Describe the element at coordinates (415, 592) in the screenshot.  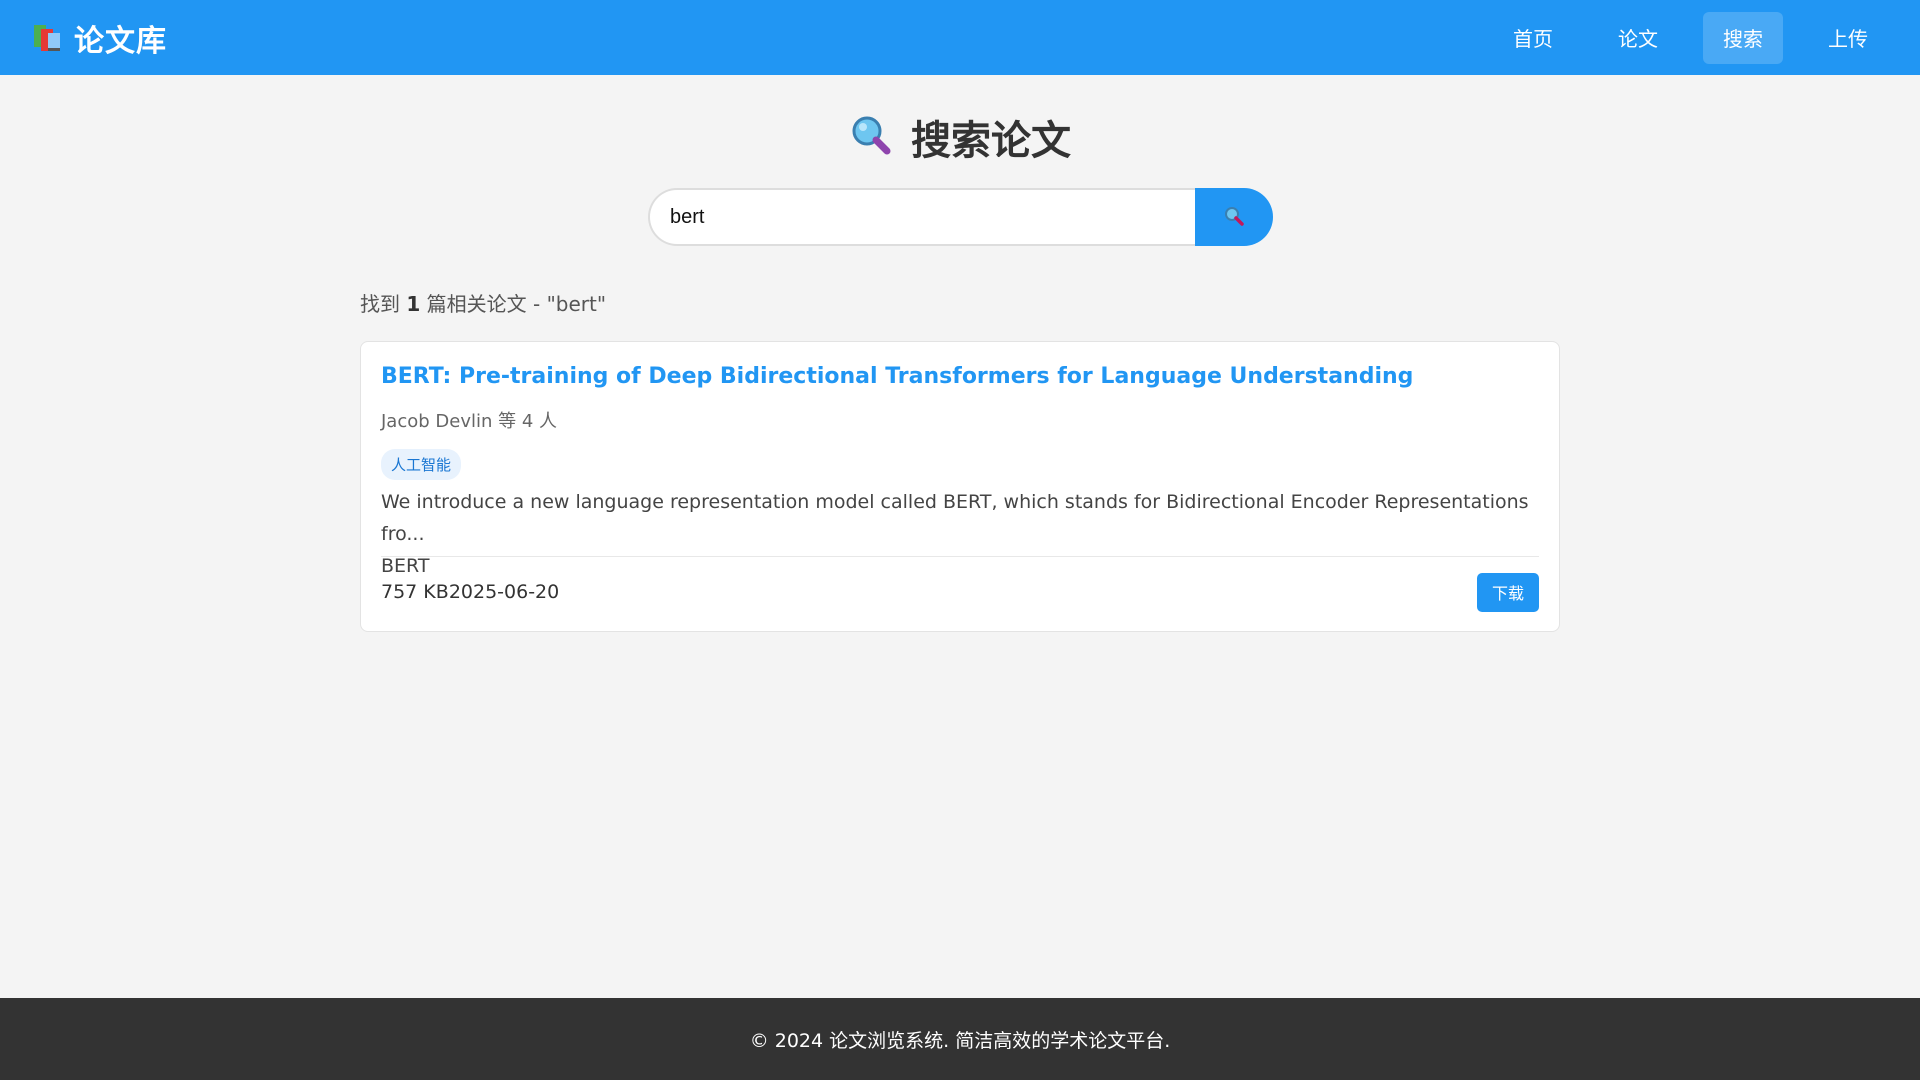
I see `file-size: 757 KB` at that location.